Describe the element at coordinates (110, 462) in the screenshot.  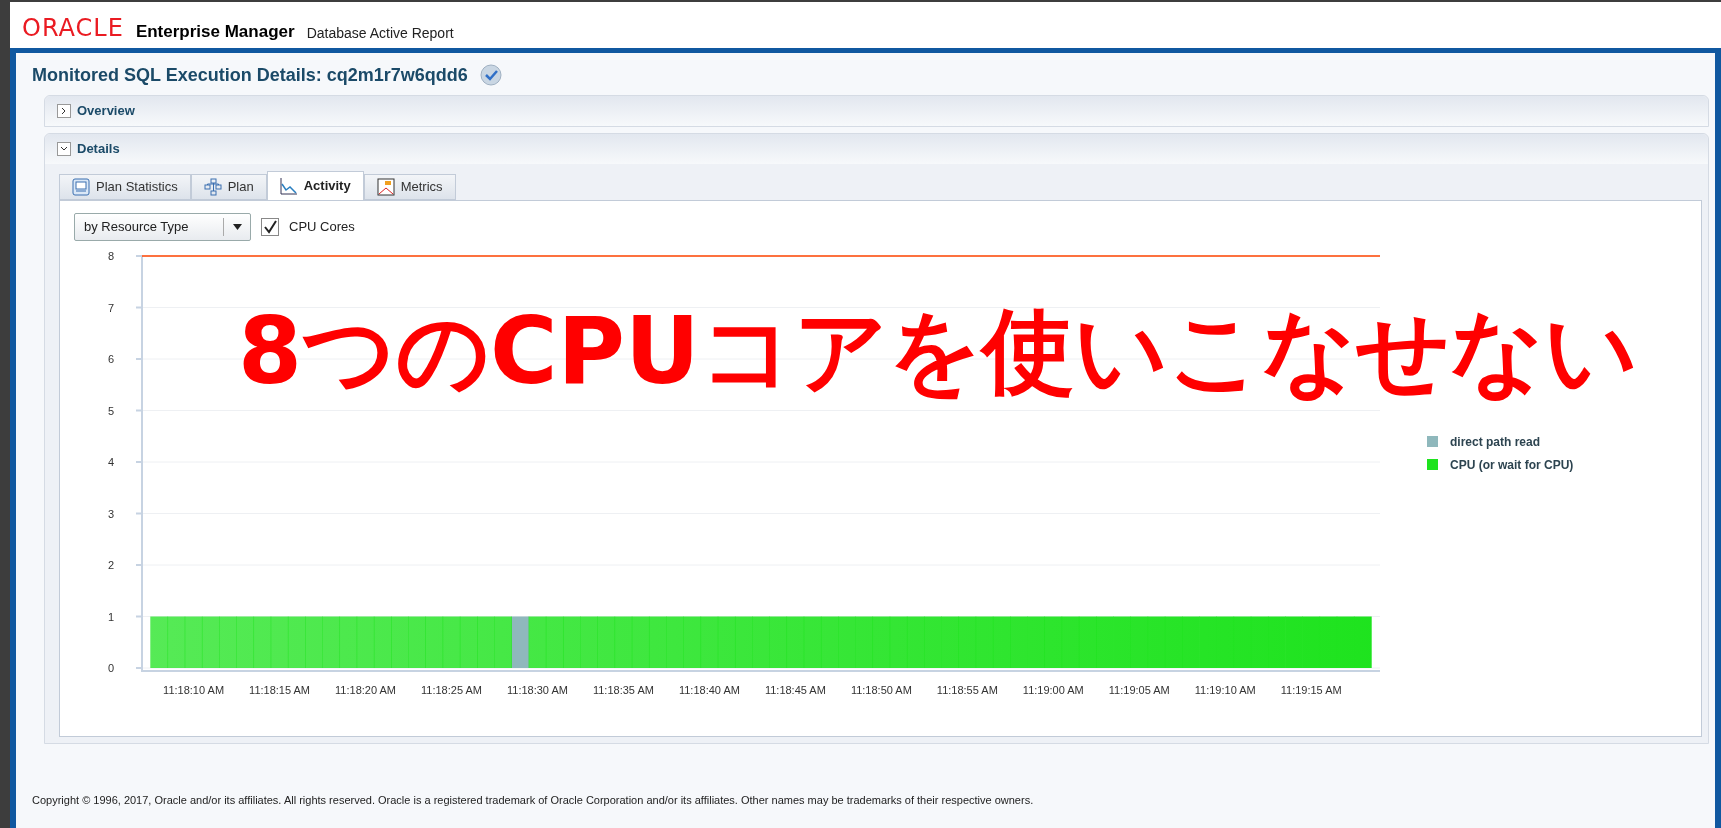
I see `axis-tick-label: 4` at that location.